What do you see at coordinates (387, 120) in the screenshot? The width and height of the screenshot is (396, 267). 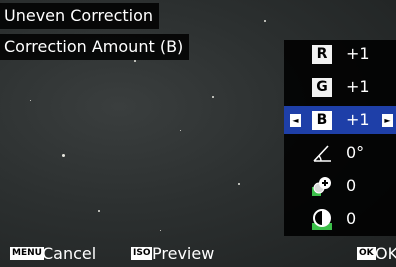 I see `right-arrow-icon: ►` at bounding box center [387, 120].